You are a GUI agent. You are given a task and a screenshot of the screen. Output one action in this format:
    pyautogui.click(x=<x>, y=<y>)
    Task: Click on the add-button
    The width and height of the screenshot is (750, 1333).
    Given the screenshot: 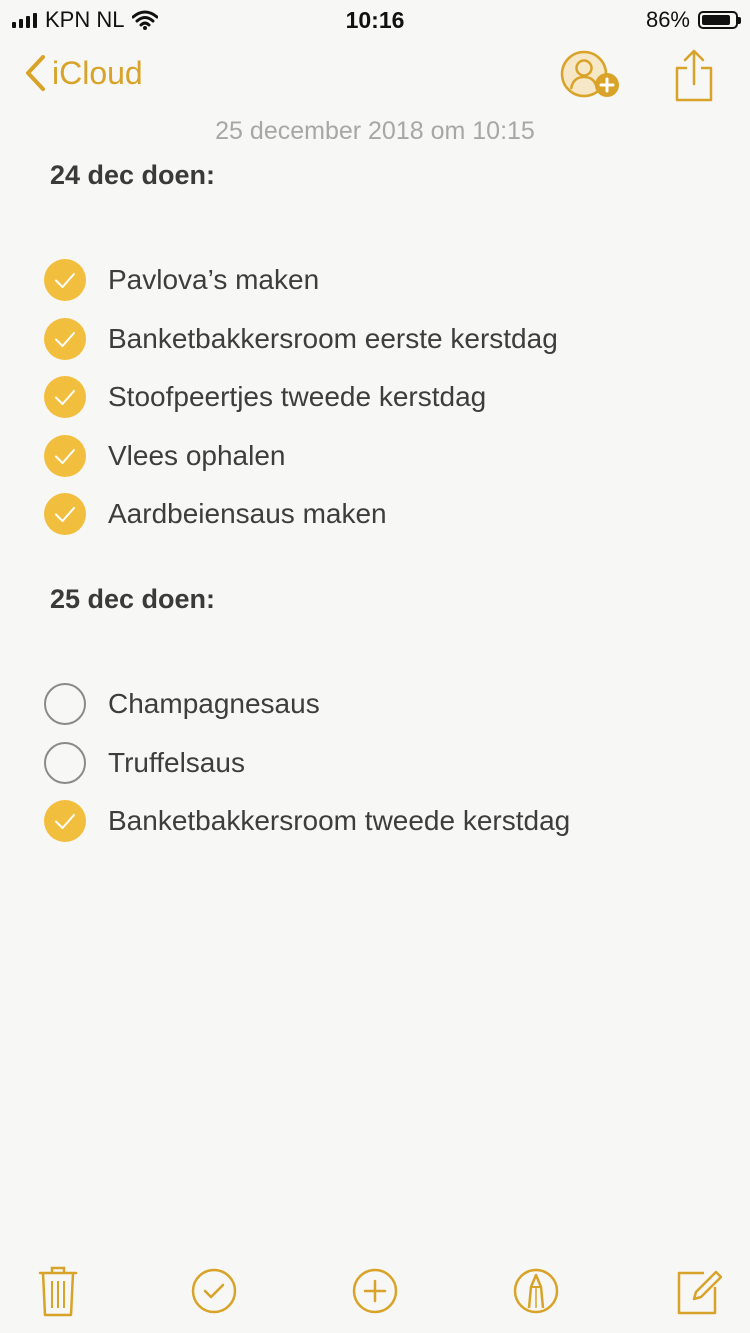 What is the action you would take?
    pyautogui.click(x=375, y=1291)
    